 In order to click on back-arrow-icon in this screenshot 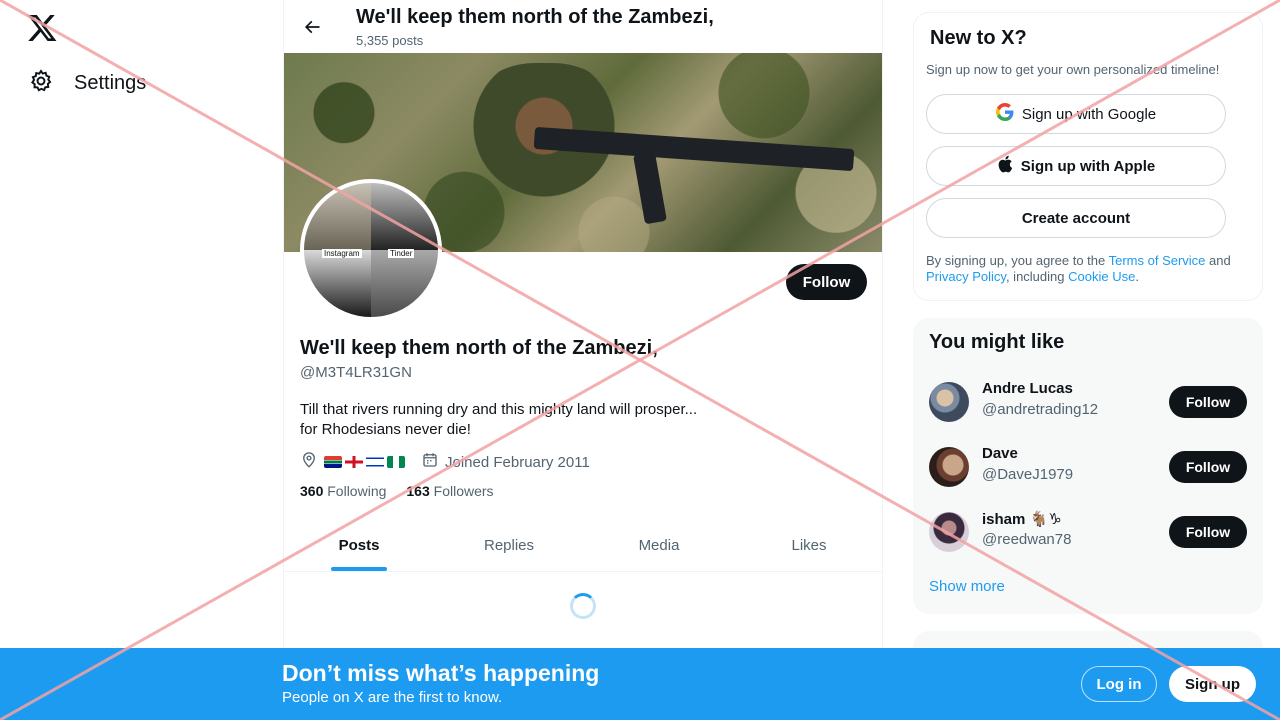, I will do `click(312, 27)`.